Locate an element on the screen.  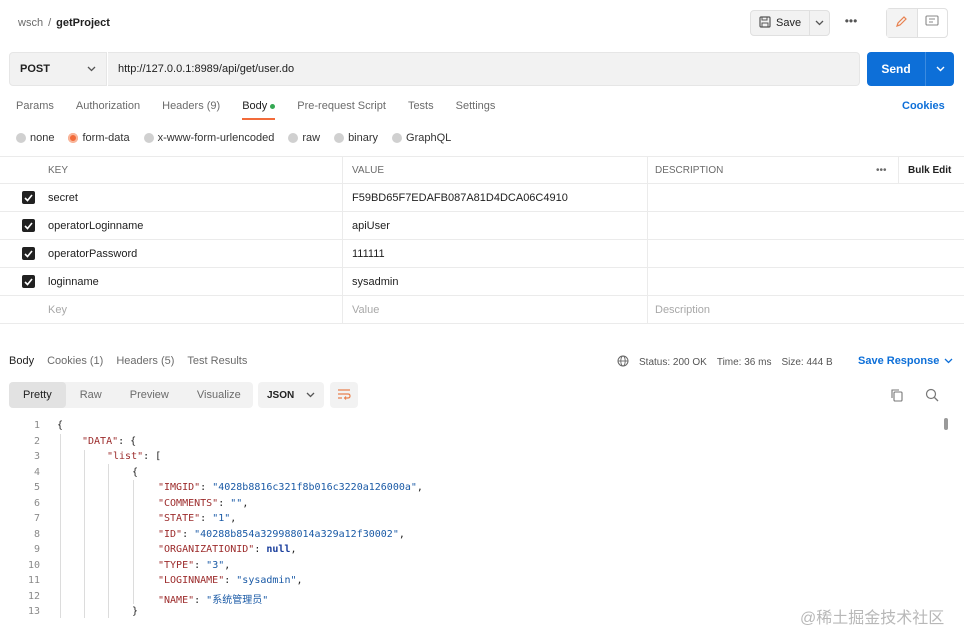
radio-form-data: form-data is located at coordinates (99, 138).